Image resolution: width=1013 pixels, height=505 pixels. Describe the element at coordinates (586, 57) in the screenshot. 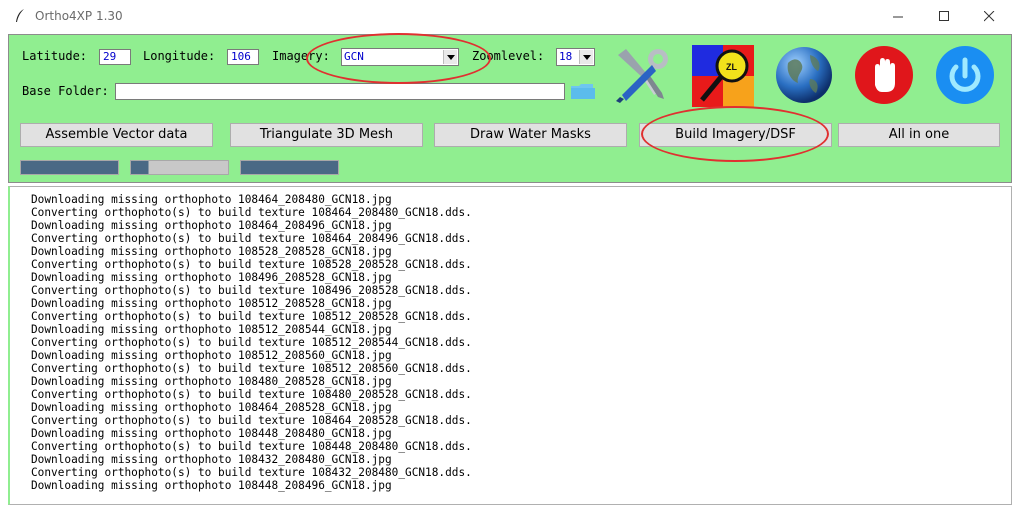

I see `chevron-down-icon` at that location.